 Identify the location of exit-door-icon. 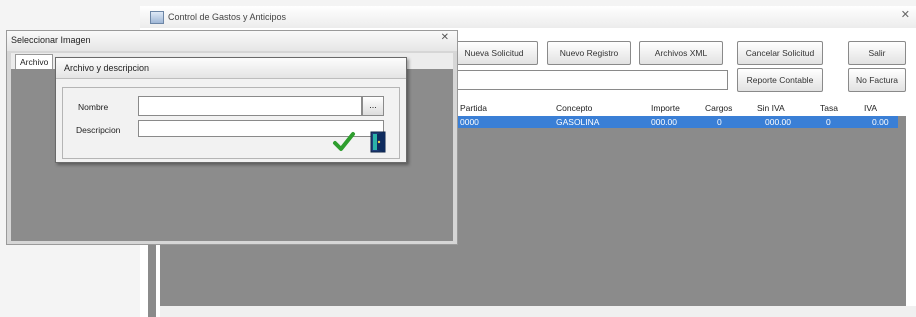
(378, 142).